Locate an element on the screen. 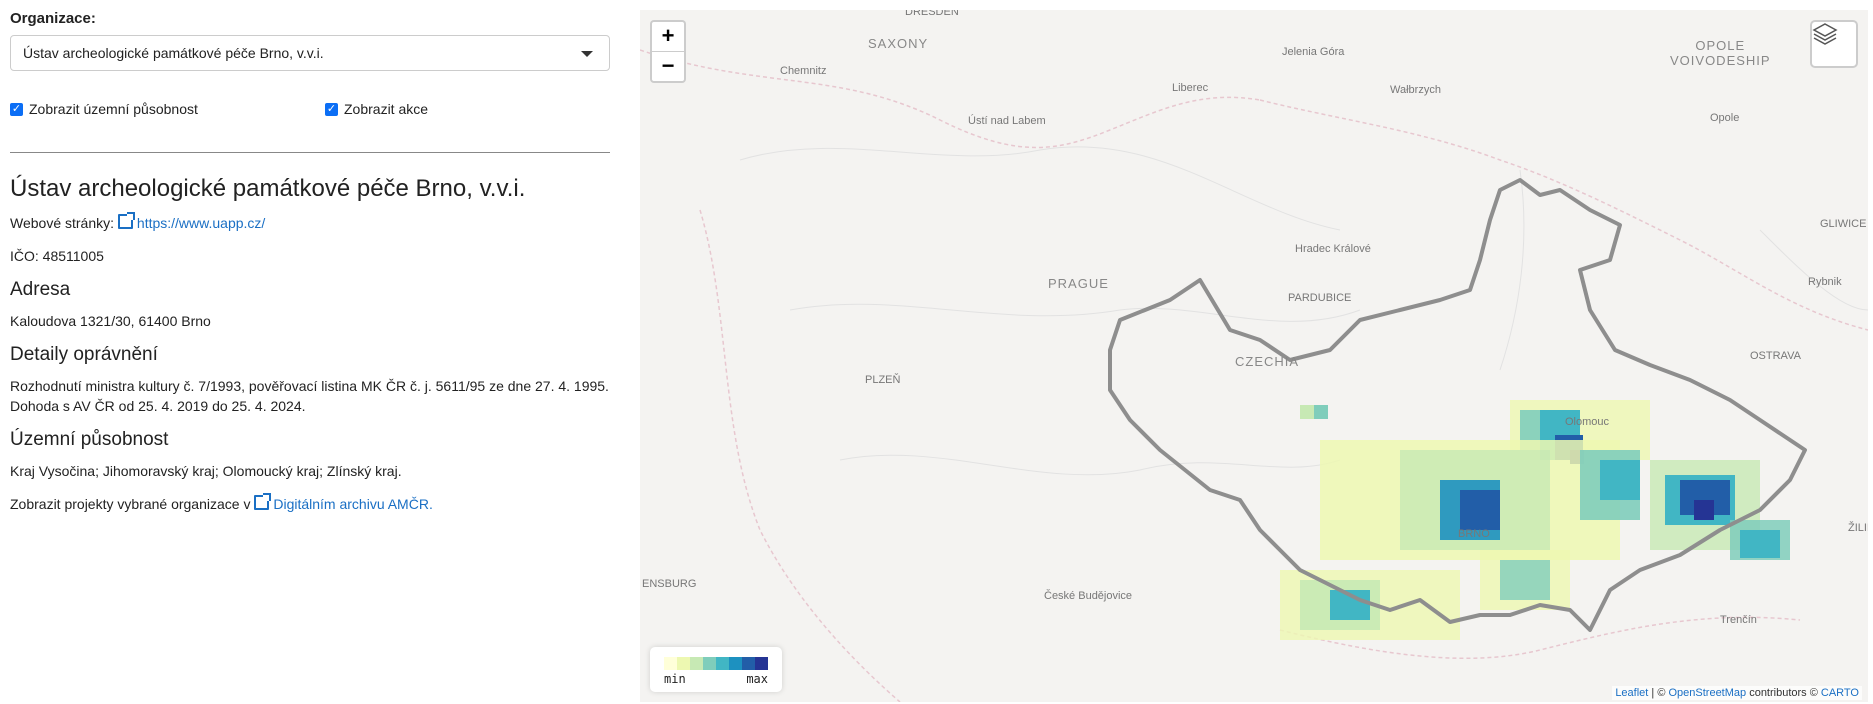 The width and height of the screenshot is (1873, 704). place-label: Rybnik is located at coordinates (1825, 282).